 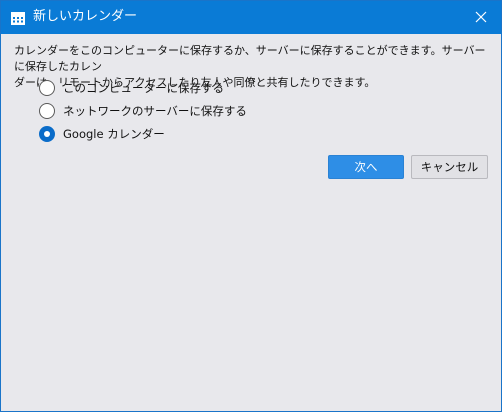 What do you see at coordinates (18, 17) in the screenshot?
I see `calendar-icon` at bounding box center [18, 17].